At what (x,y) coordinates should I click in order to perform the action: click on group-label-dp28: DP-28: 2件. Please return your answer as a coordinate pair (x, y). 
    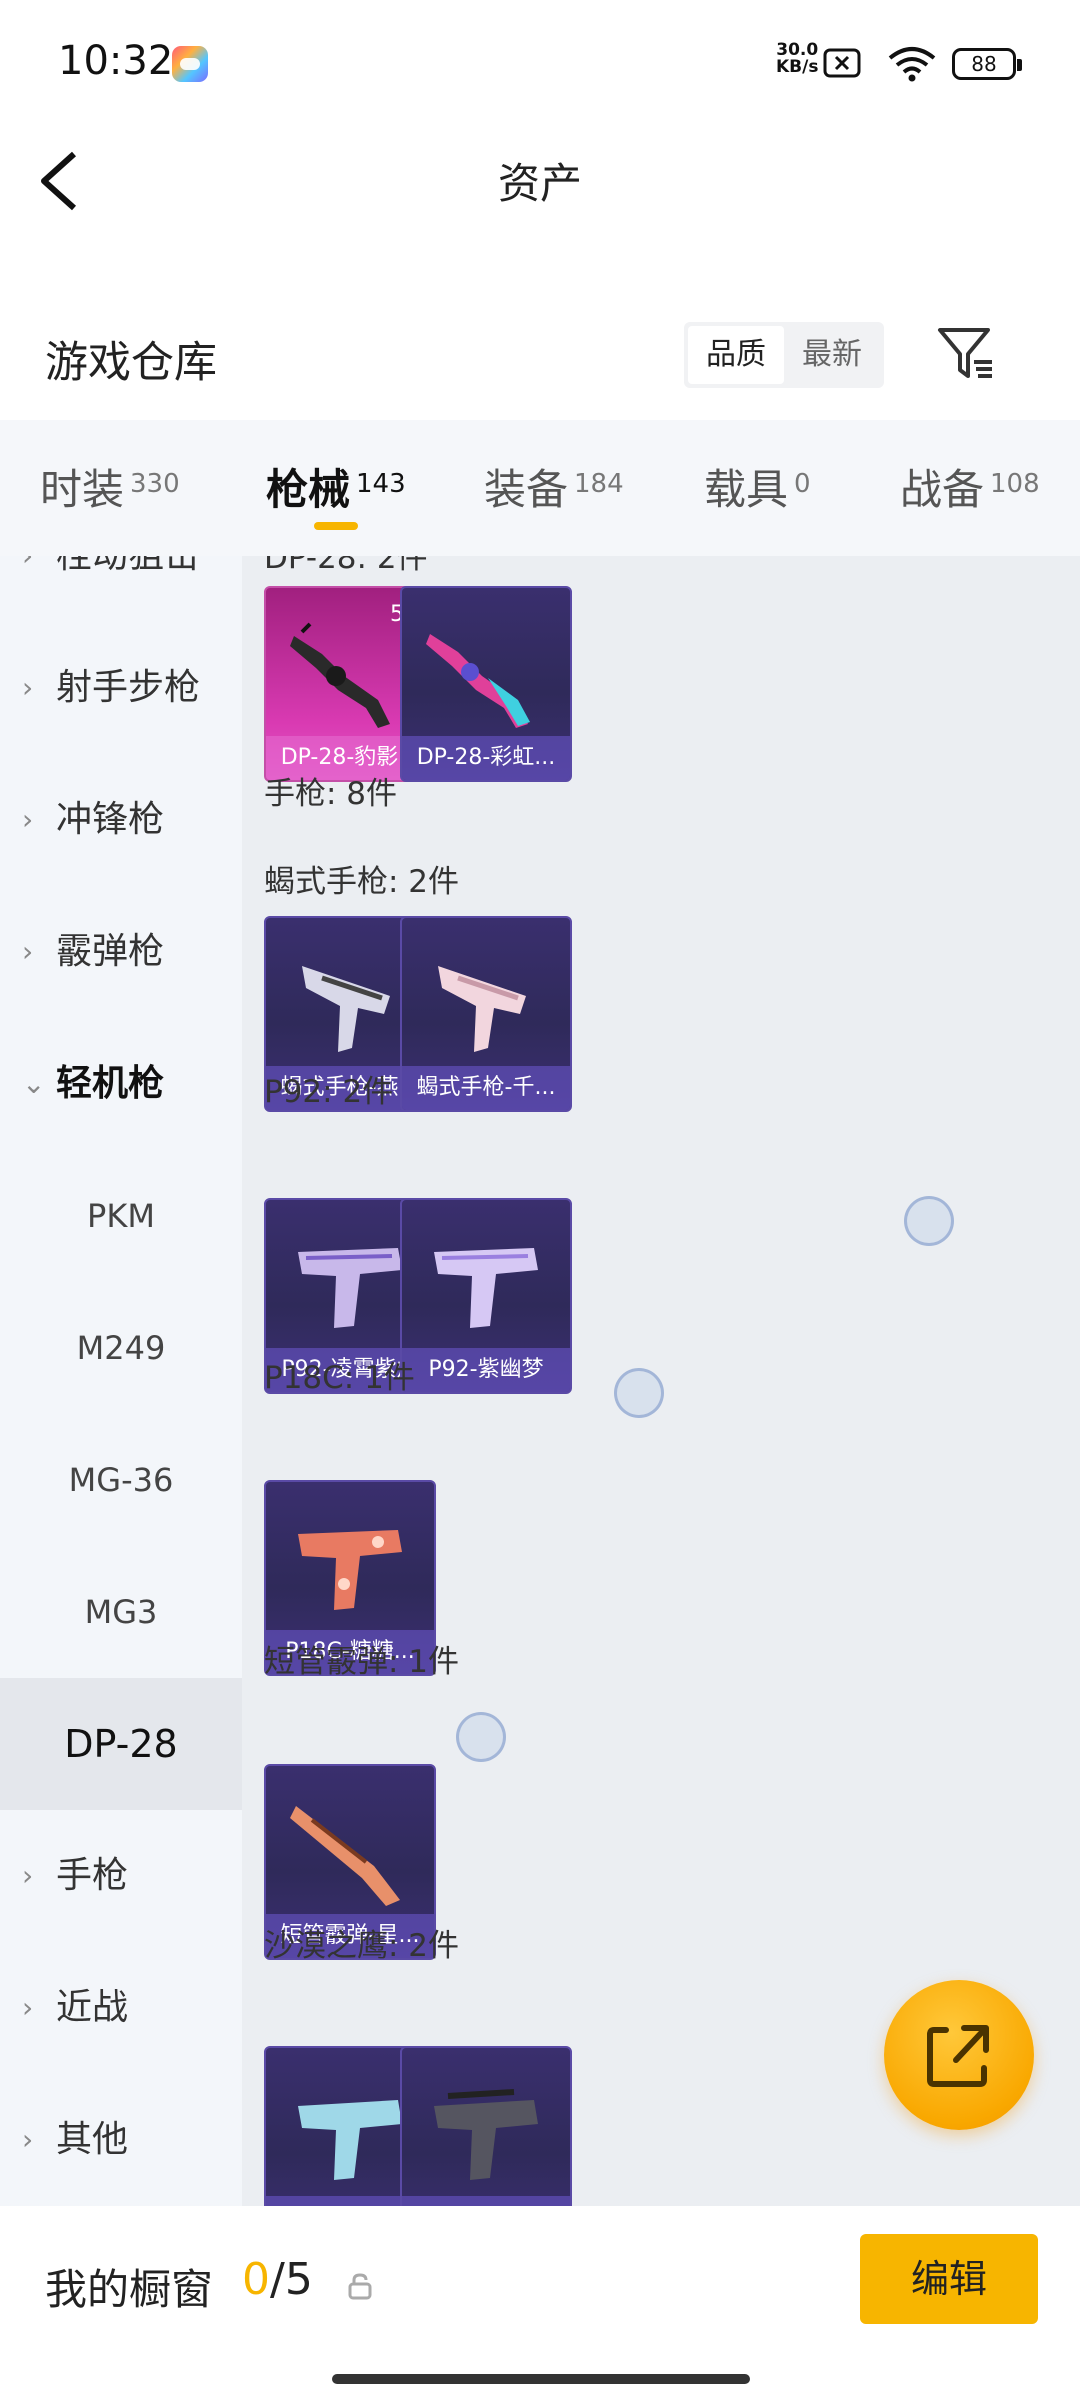
    Looking at the image, I should click on (346, 566).